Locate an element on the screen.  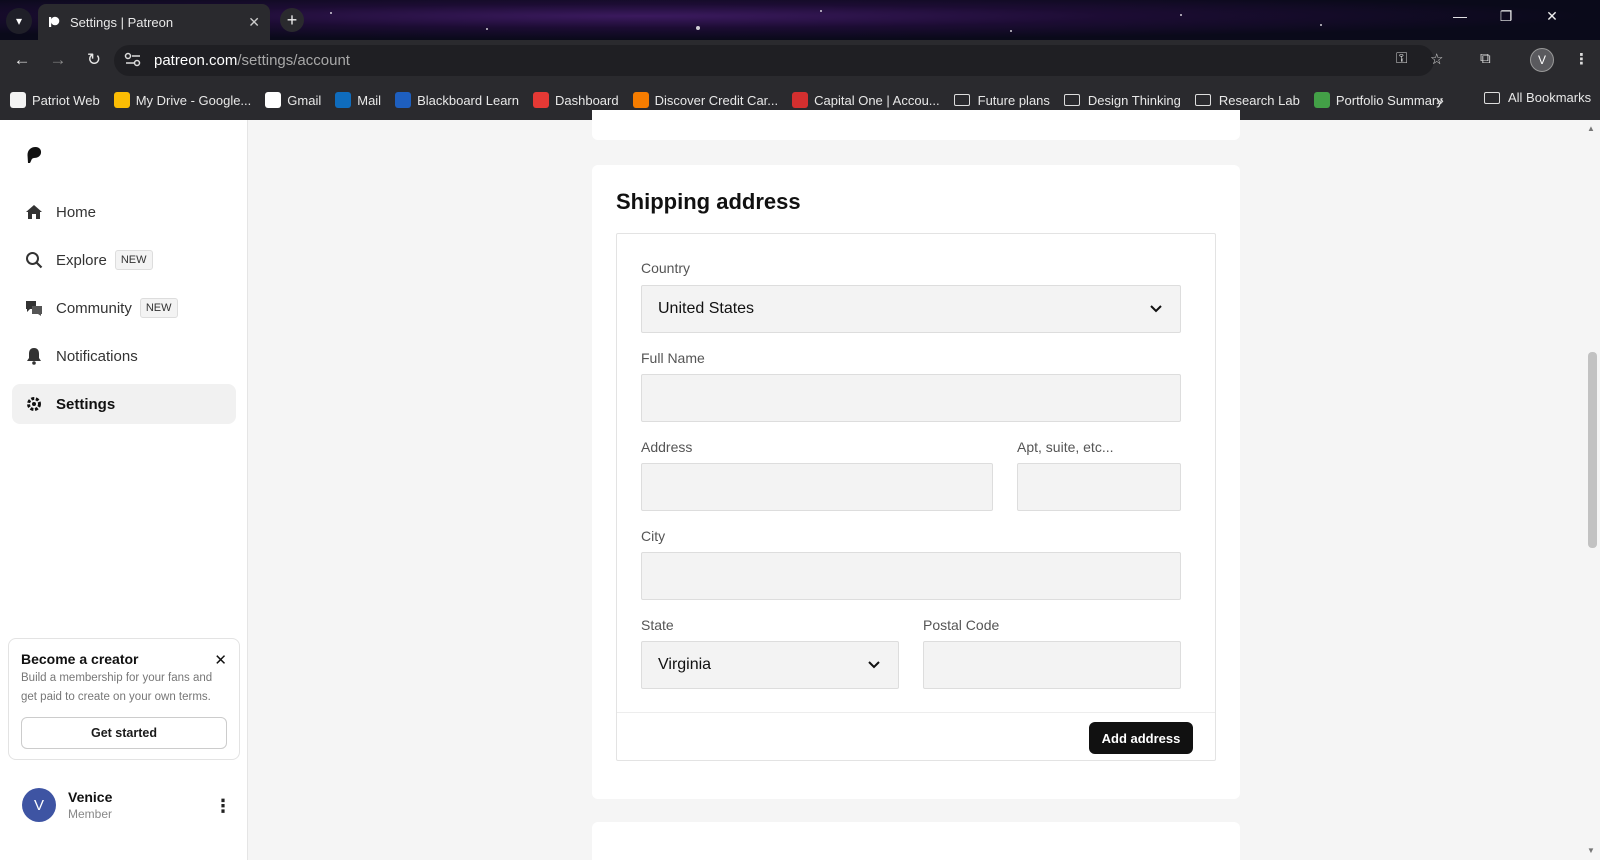
reload-icon: ↻ is located at coordinates (94, 60).